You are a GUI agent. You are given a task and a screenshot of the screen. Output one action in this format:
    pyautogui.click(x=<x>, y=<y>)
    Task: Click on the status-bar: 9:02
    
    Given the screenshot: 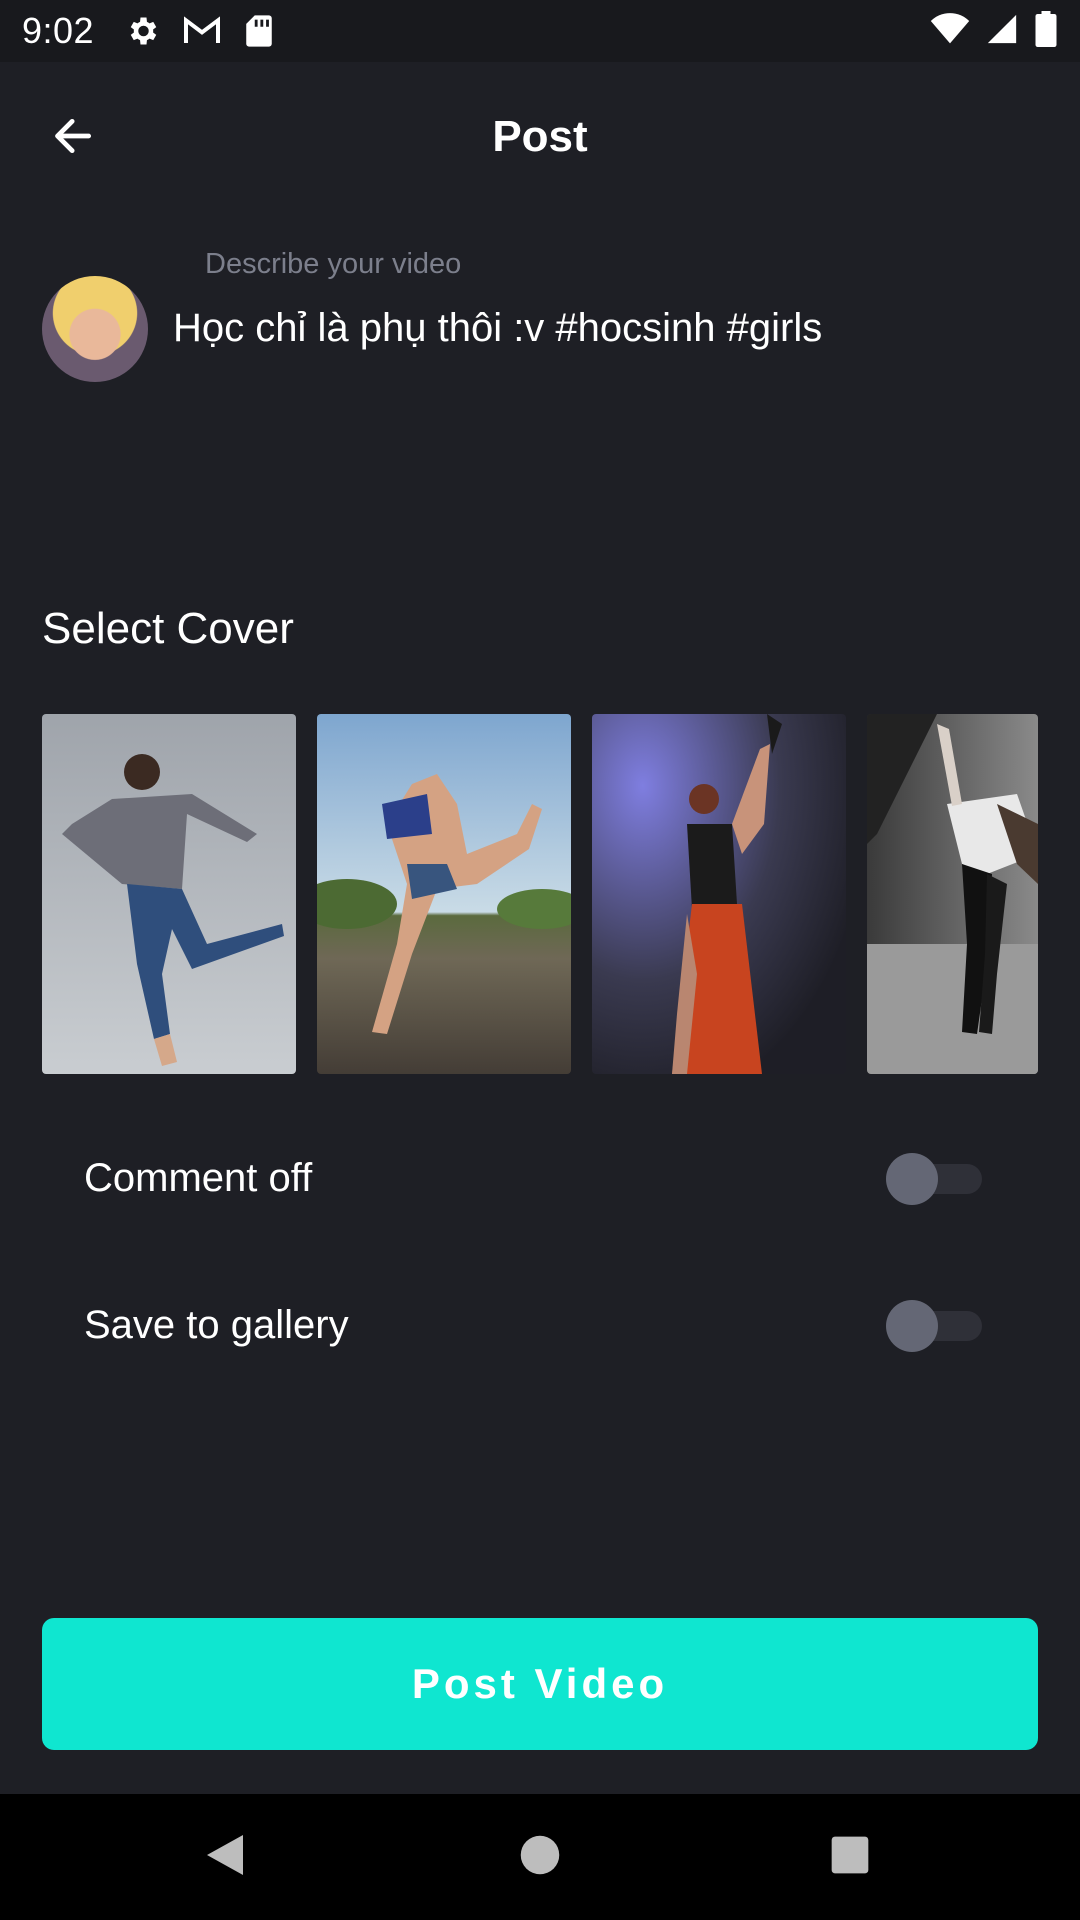 What is the action you would take?
    pyautogui.click(x=540, y=31)
    